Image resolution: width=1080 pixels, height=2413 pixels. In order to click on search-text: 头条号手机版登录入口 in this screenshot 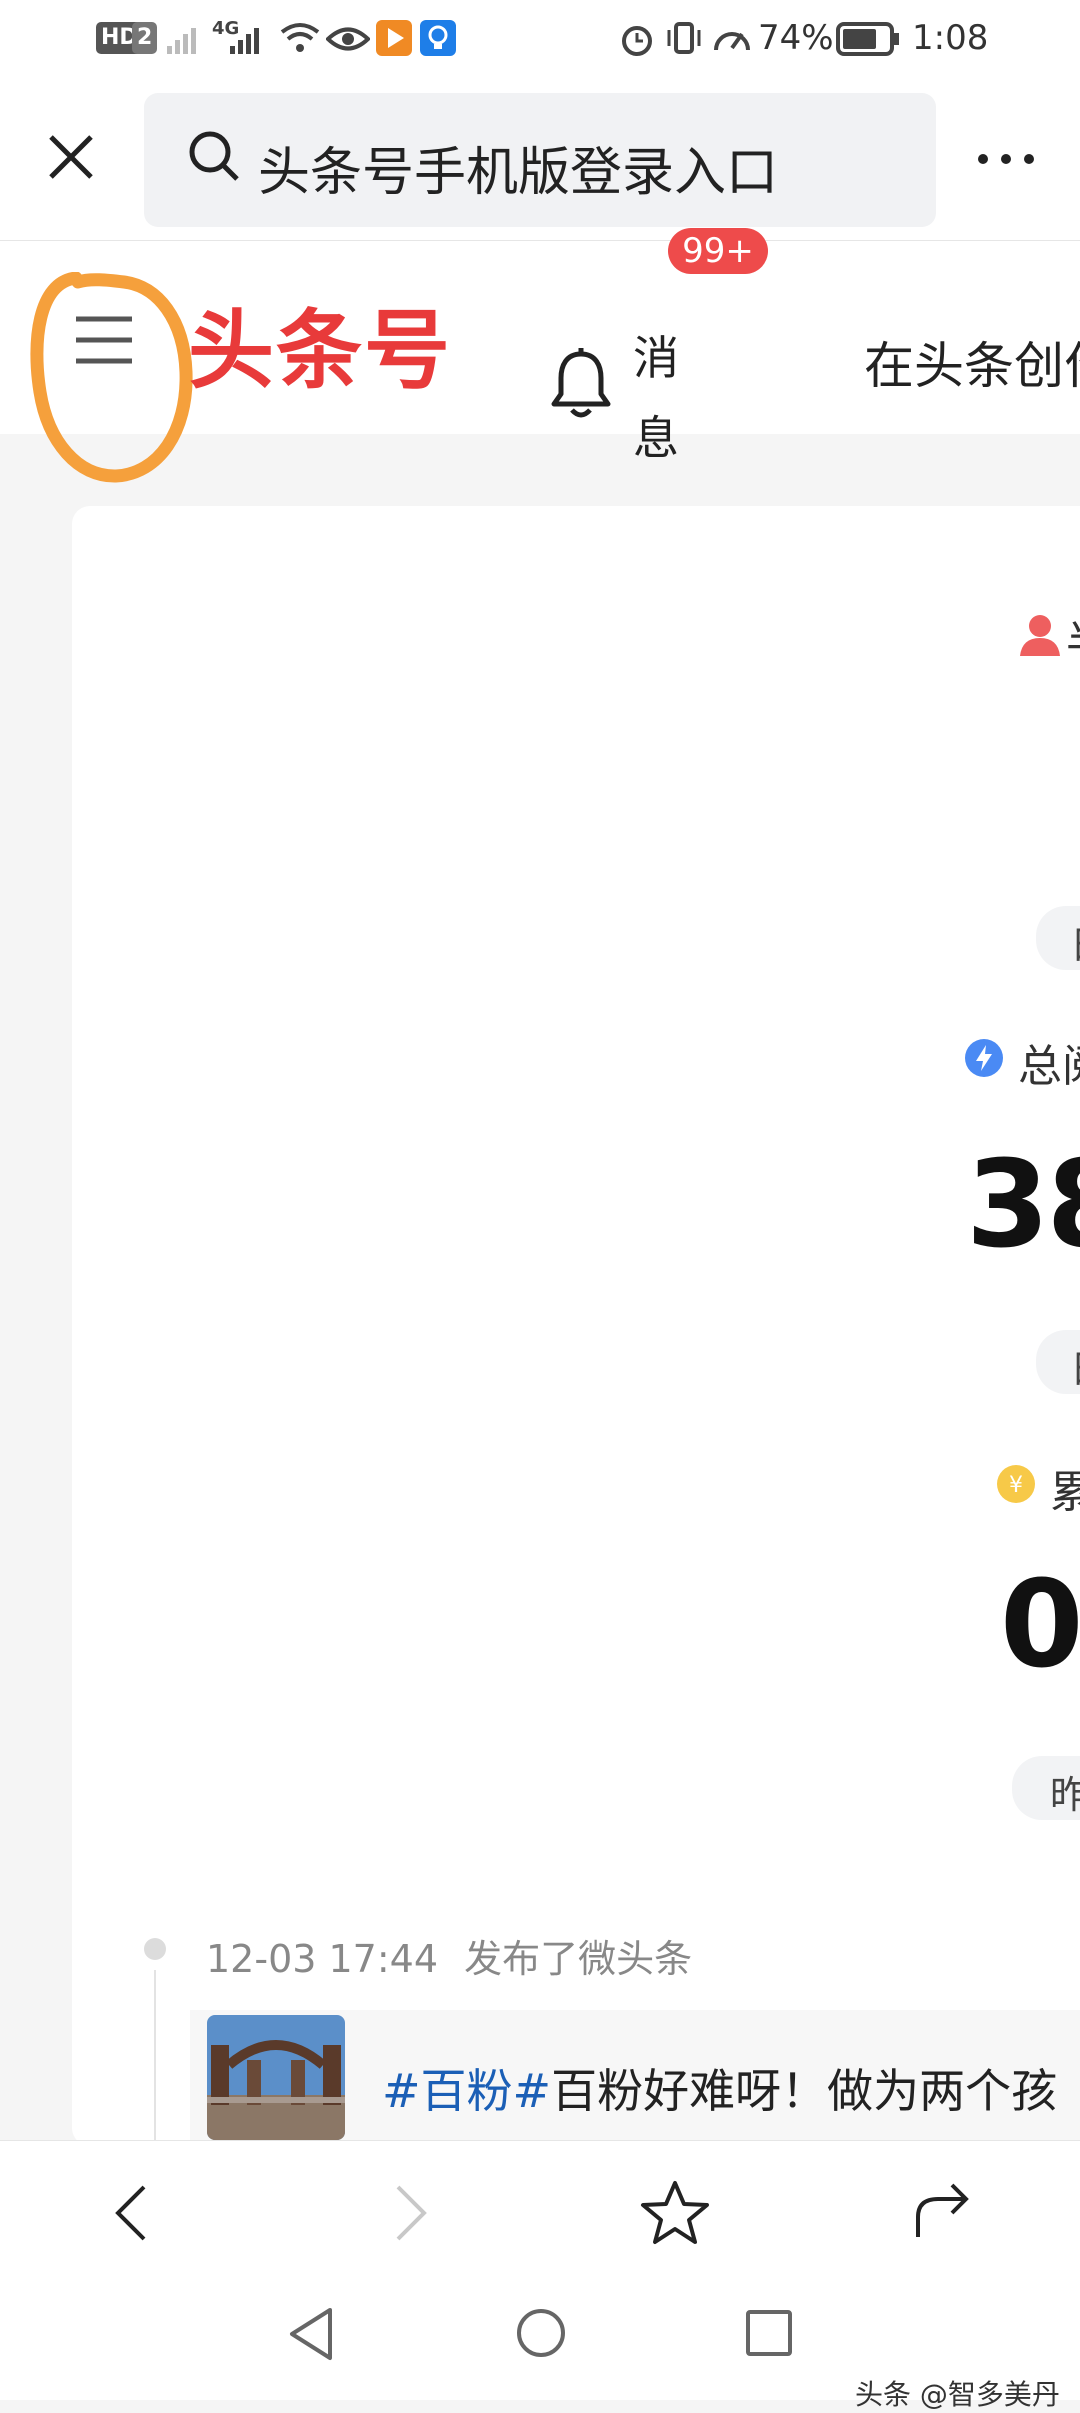, I will do `click(518, 167)`.